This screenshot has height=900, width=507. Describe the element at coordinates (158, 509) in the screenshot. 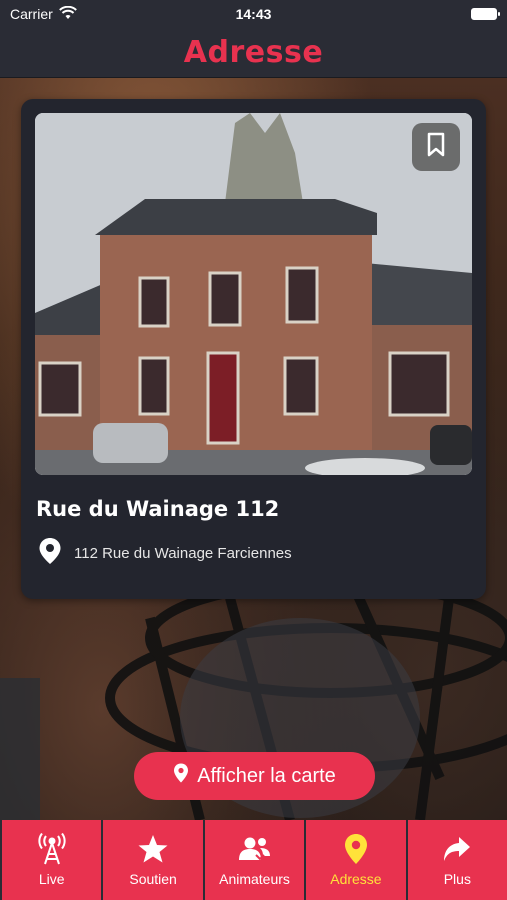

I see `place-name: Rue du Wainage 112` at that location.